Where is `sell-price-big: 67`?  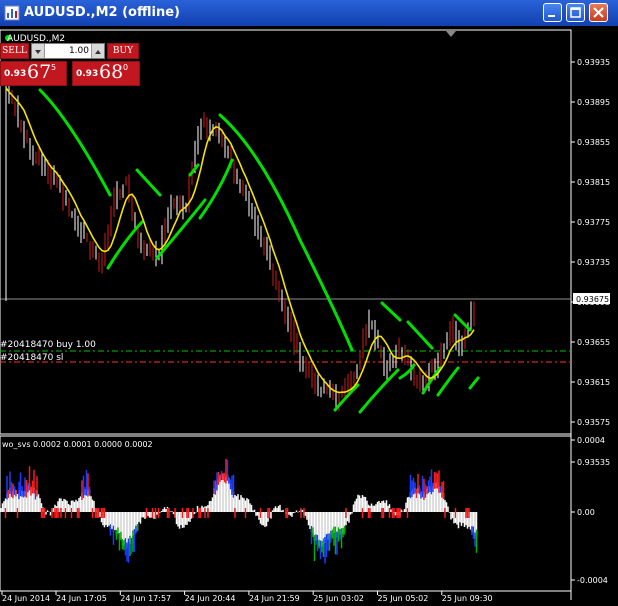
sell-price-big: 67 is located at coordinates (39, 72).